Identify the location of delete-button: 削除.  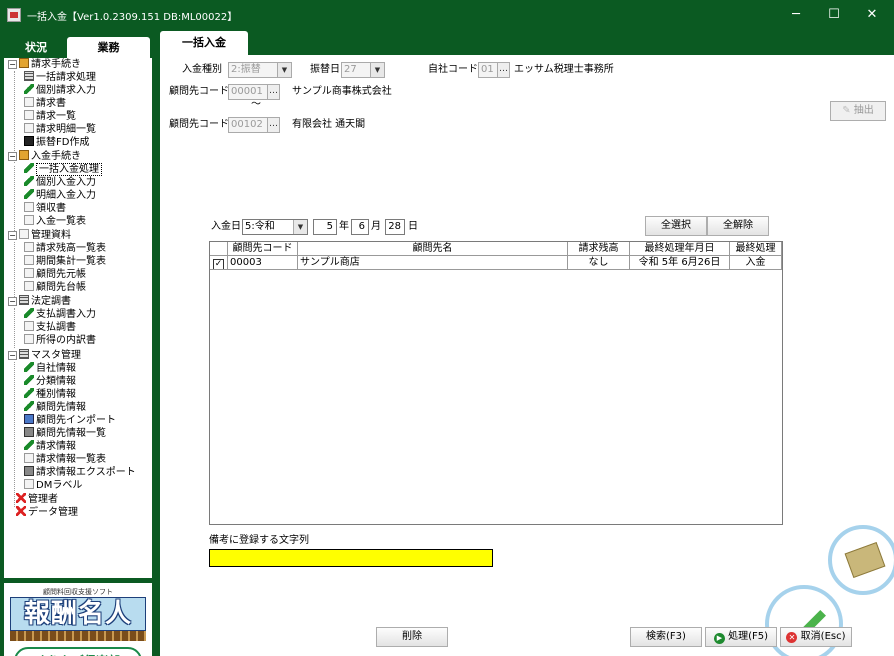
(412, 637).